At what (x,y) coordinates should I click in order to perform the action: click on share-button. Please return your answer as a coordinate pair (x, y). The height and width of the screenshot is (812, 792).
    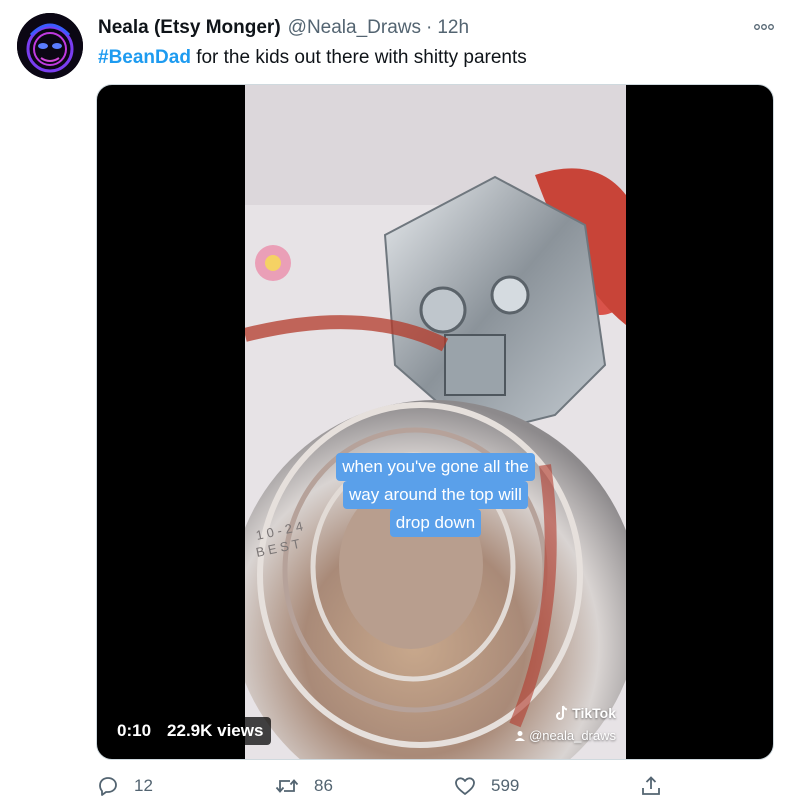
    Looking at the image, I should click on (651, 786).